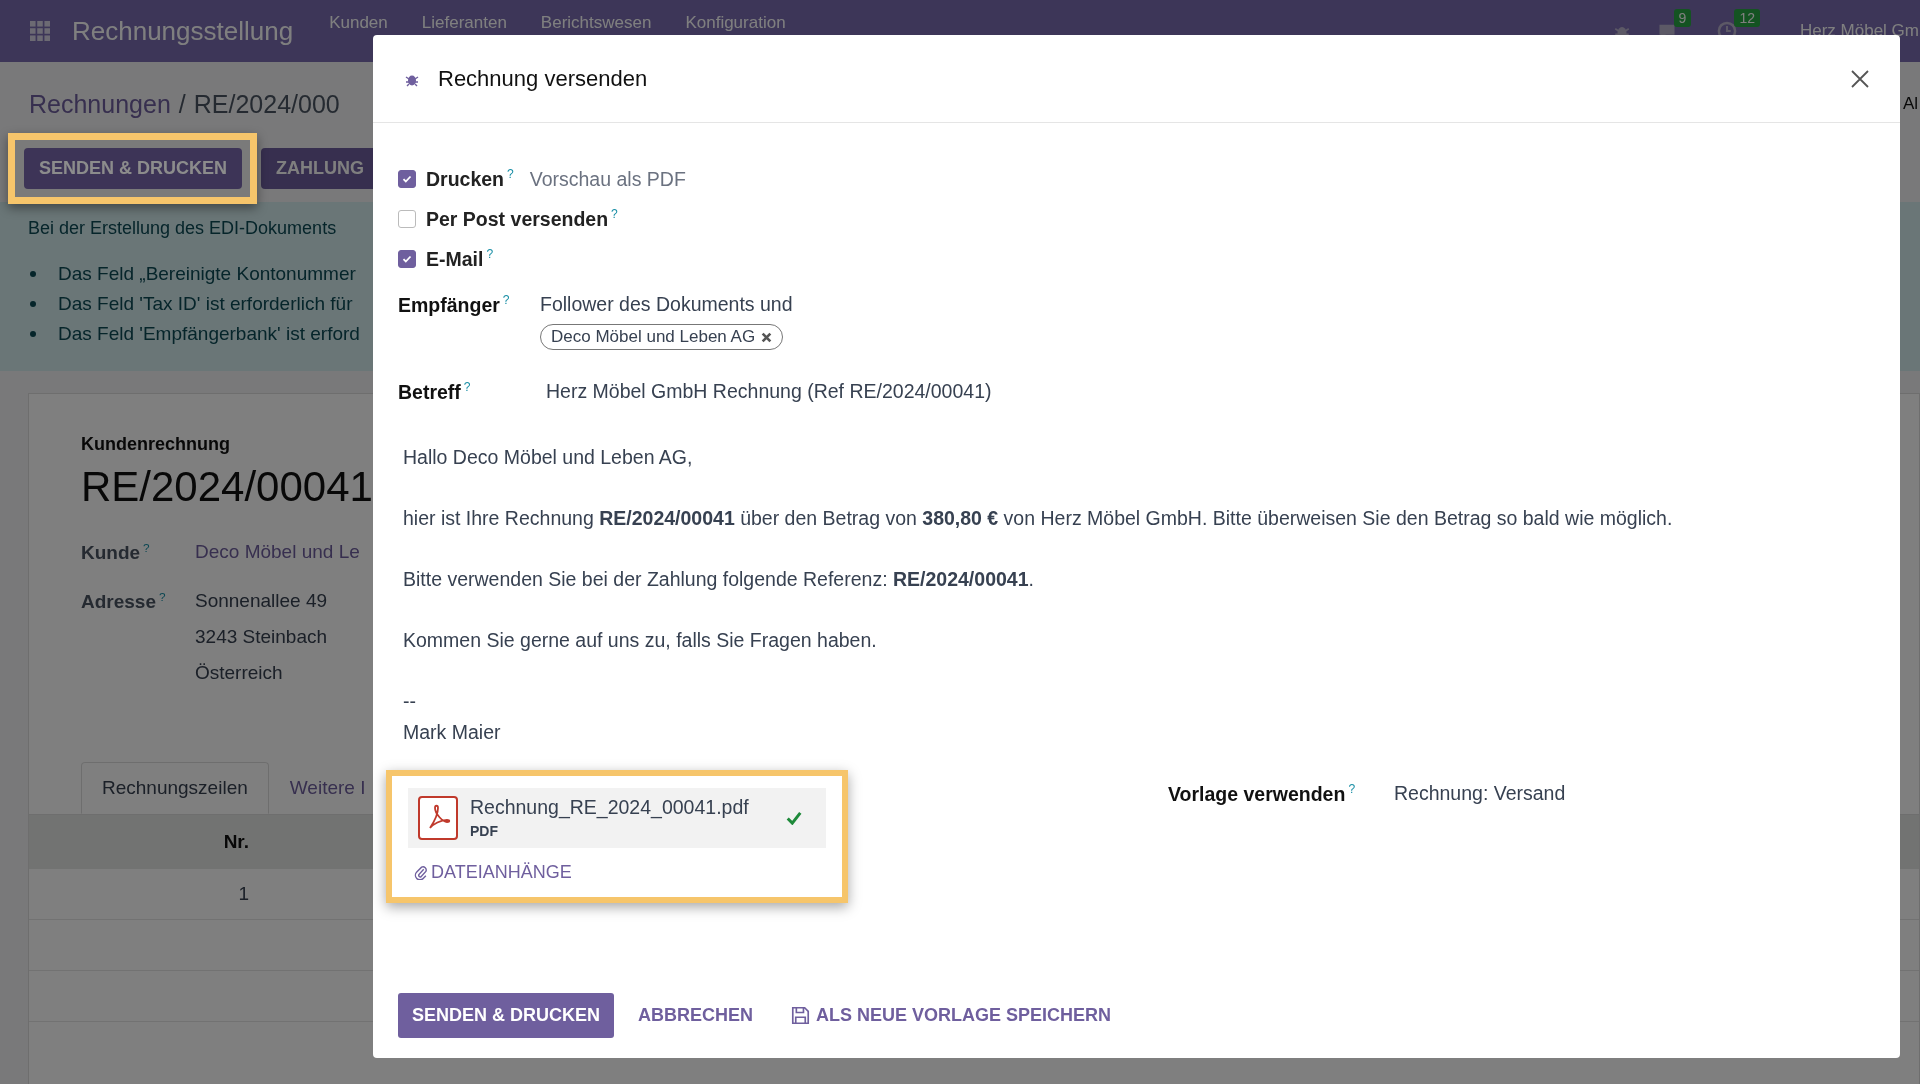 The width and height of the screenshot is (1920, 1084). What do you see at coordinates (522, 219) in the screenshot?
I see `checkbox-label: Per Post versenden$^{?}$` at bounding box center [522, 219].